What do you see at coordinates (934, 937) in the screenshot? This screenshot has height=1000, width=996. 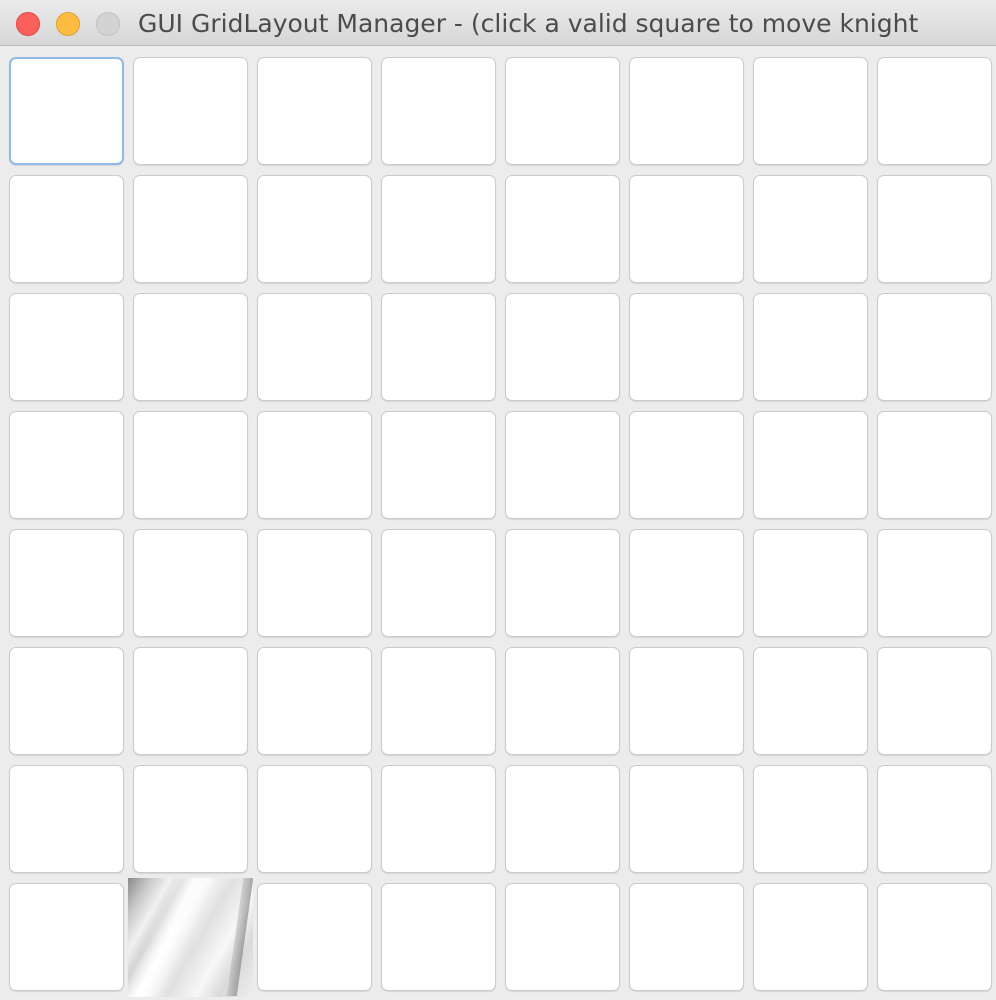 I see `board-square-r8-c8` at bounding box center [934, 937].